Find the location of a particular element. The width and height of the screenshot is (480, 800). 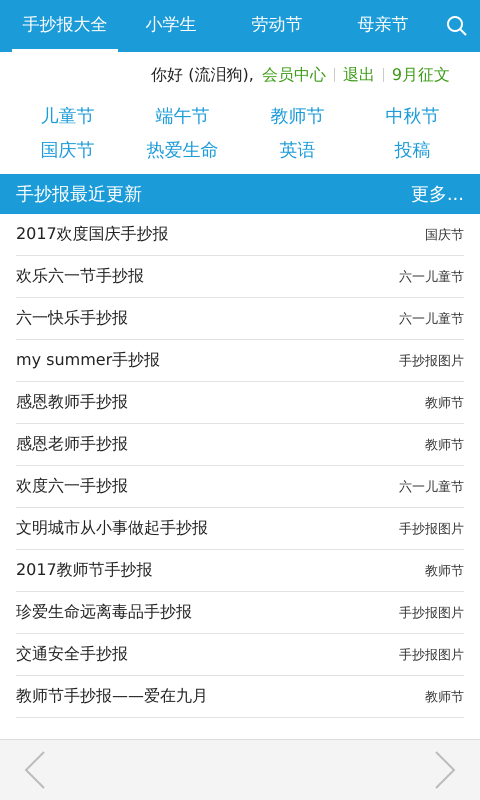

greeting-text: 你好 (流泪狗), is located at coordinates (202, 75).